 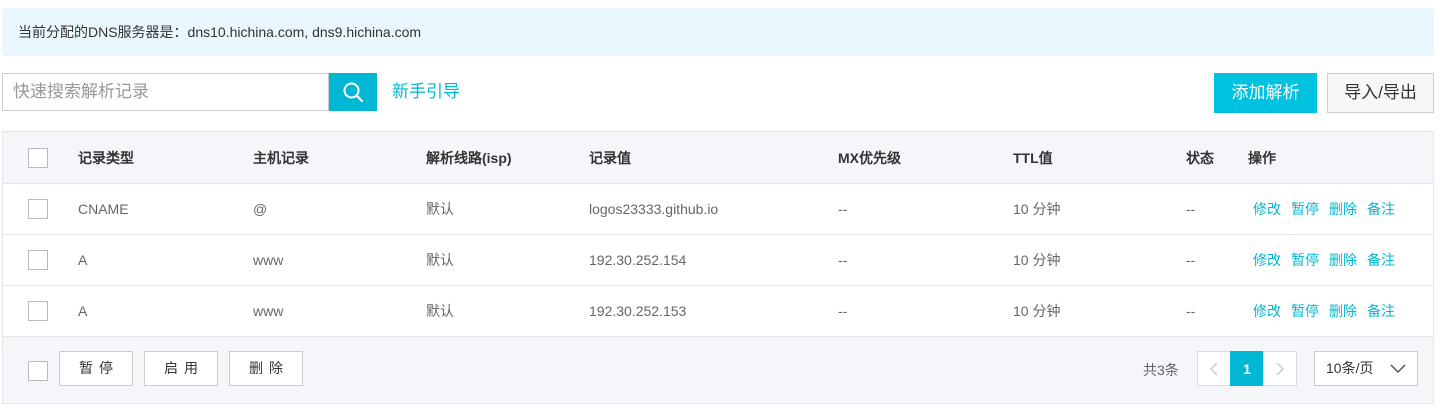 What do you see at coordinates (1350, 368) in the screenshot?
I see `page-size-value: 10条/页` at bounding box center [1350, 368].